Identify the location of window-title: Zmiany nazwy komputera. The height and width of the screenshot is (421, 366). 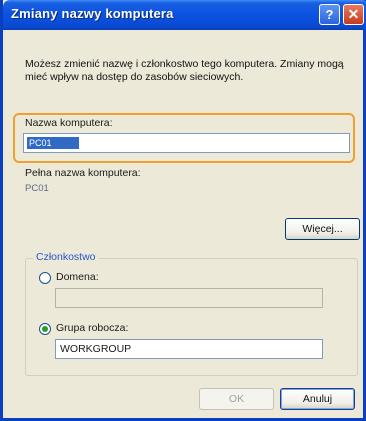
(92, 13).